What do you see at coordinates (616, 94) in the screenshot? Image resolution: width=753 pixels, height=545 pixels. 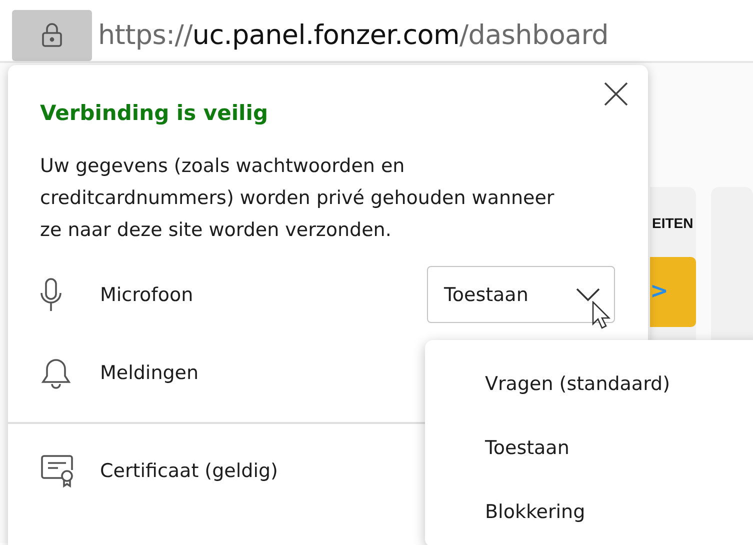 I see `close-icon` at bounding box center [616, 94].